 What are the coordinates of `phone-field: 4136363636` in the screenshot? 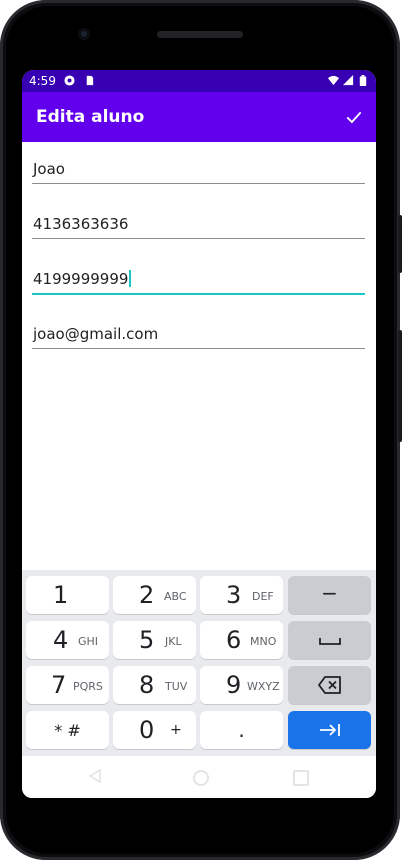 It's located at (198, 225).